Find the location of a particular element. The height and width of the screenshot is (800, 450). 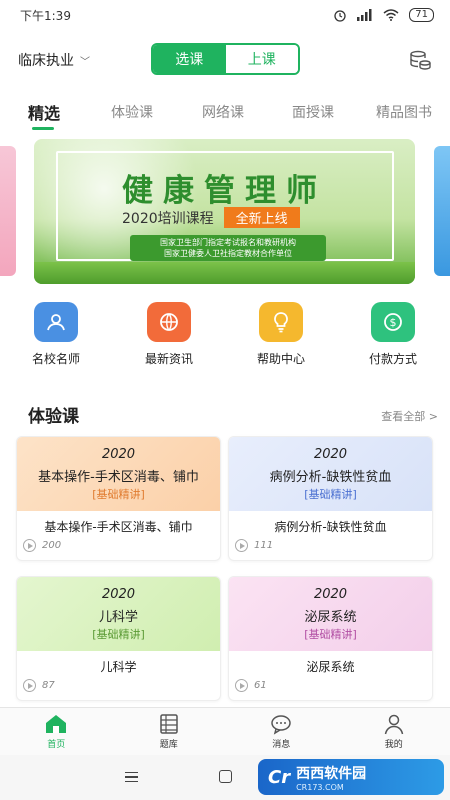

tab-online-courses: 网络课 is located at coordinates (223, 112).